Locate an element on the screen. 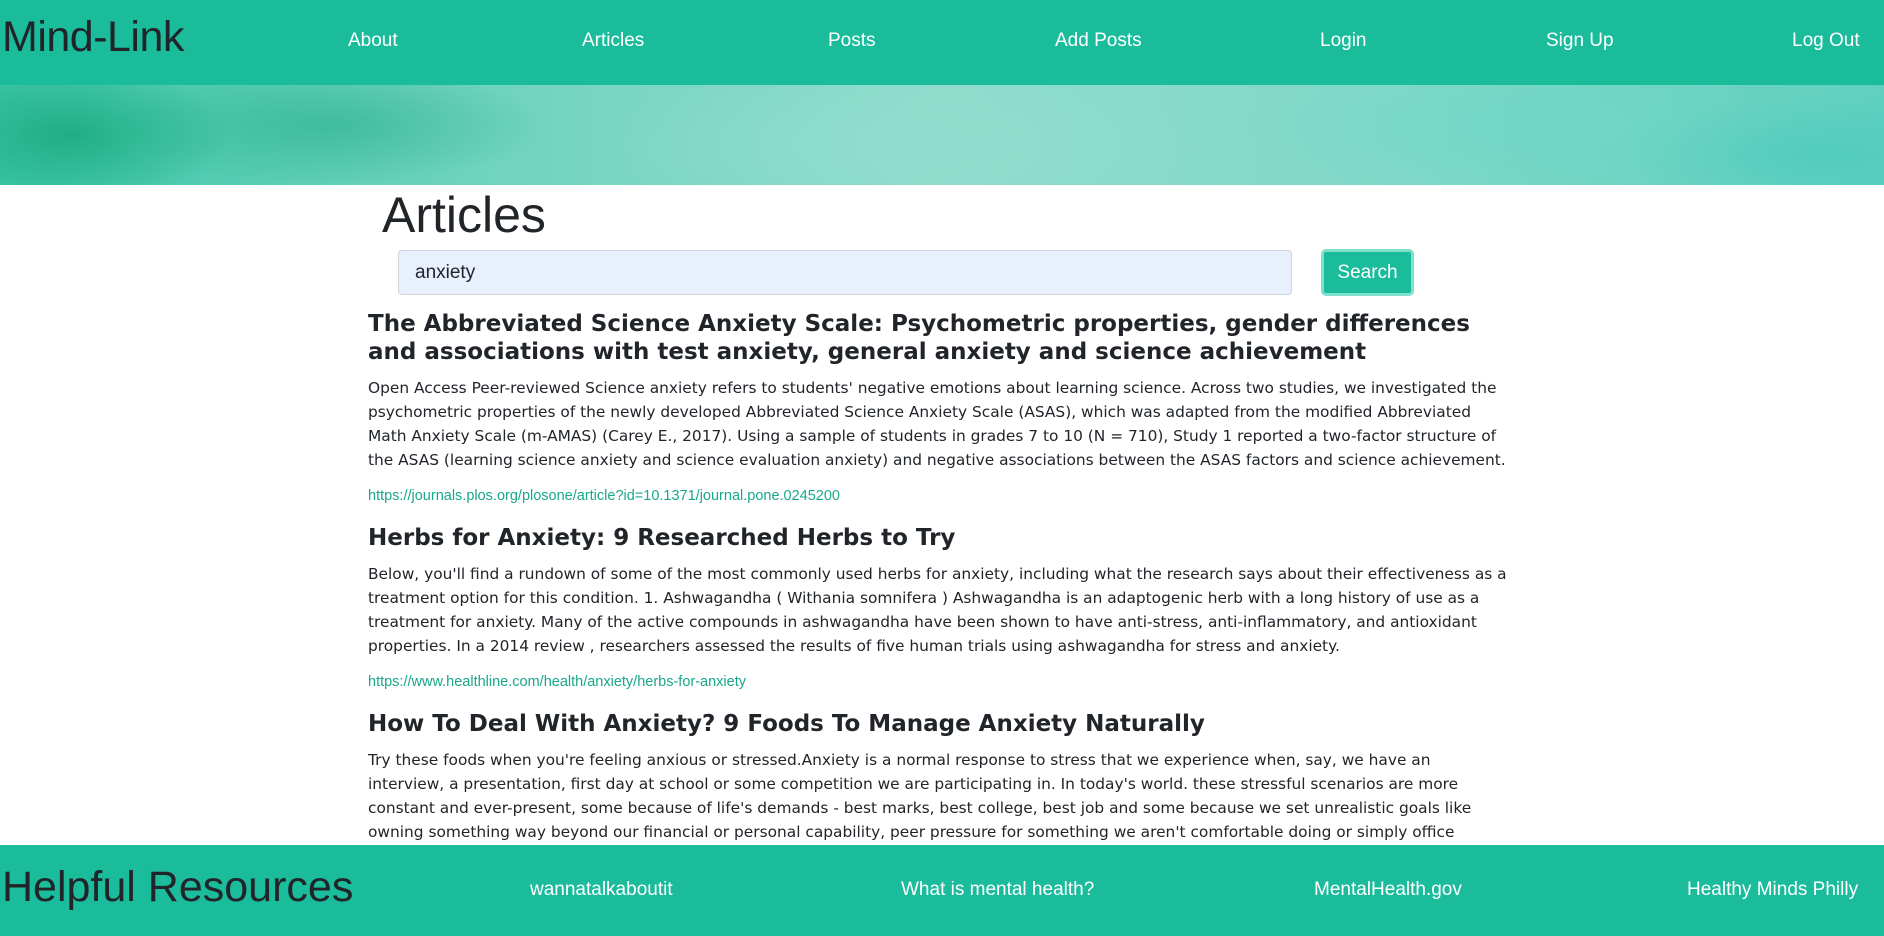 The image size is (1884, 936). nav-login: Login is located at coordinates (1343, 41).